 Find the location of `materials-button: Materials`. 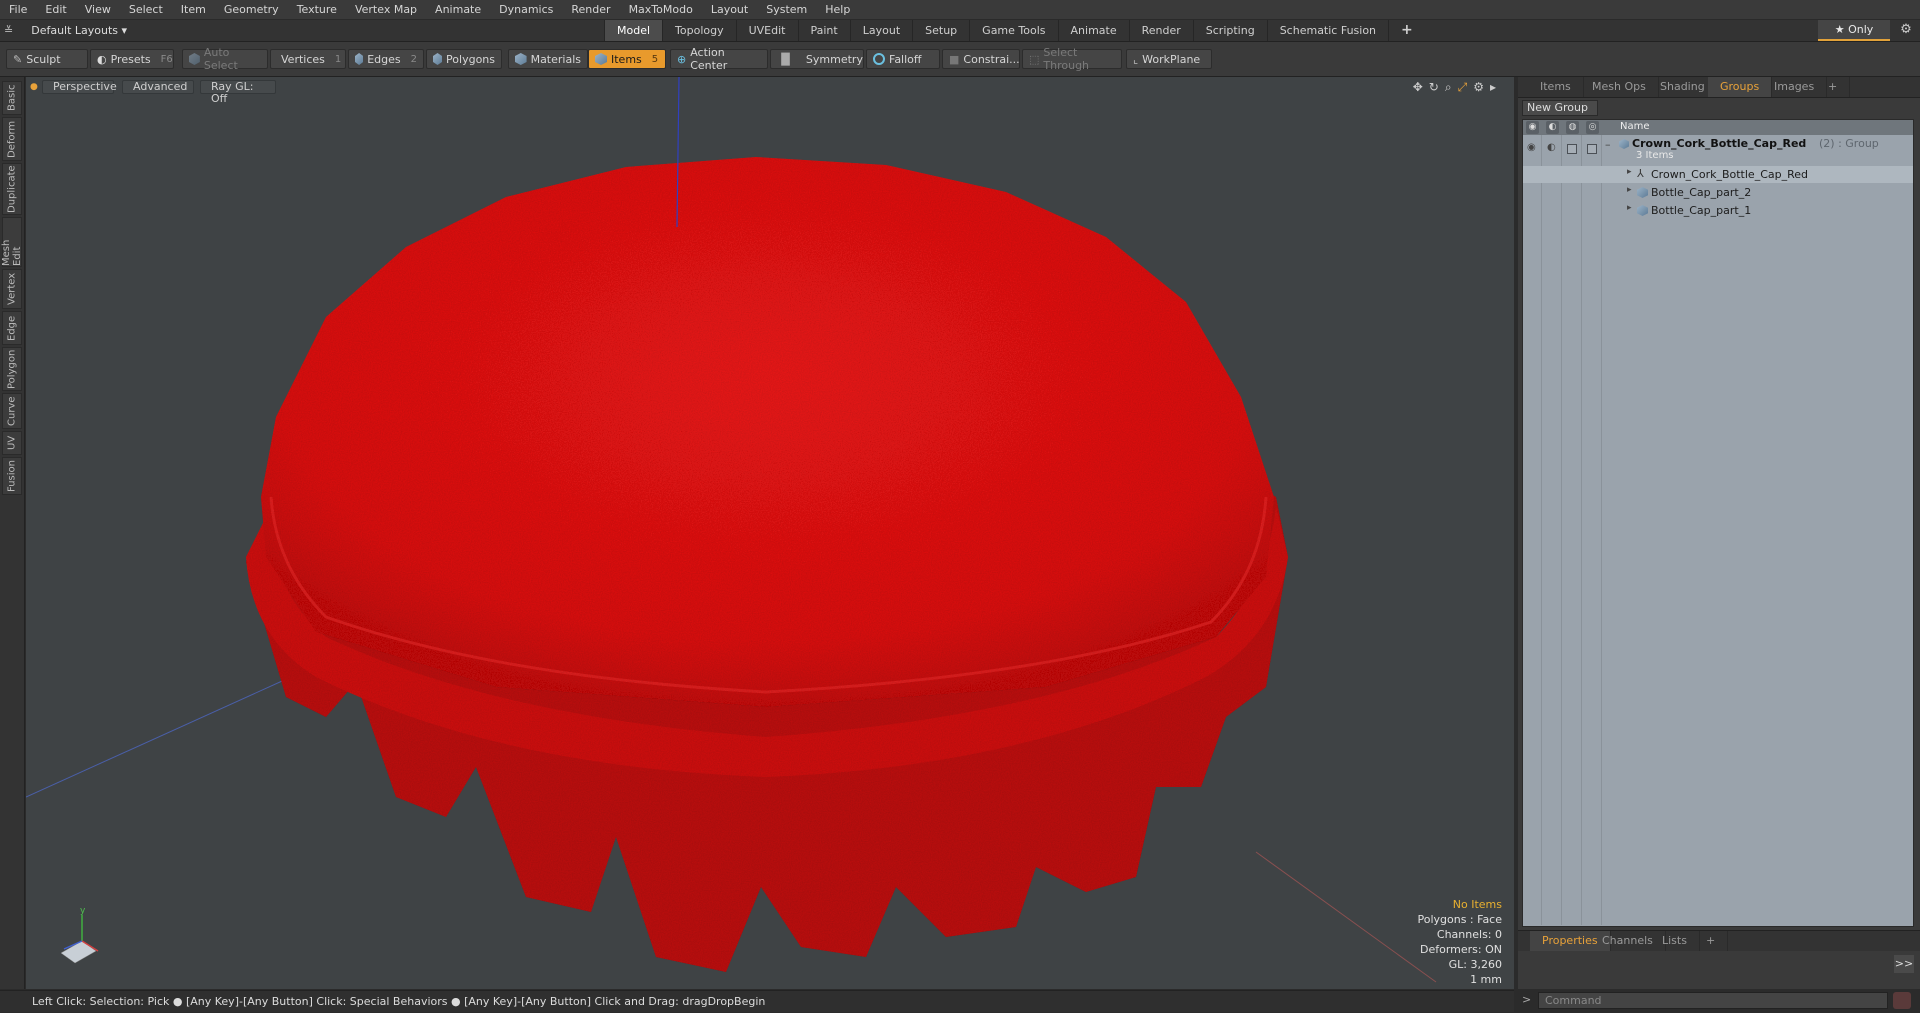

materials-button: Materials is located at coordinates (548, 59).